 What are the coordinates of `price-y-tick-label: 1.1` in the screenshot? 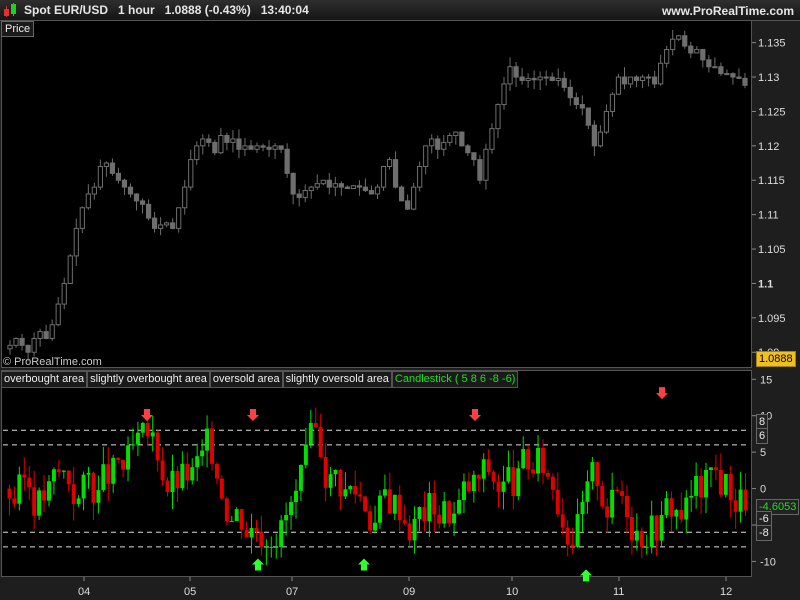 It's located at (765, 284).